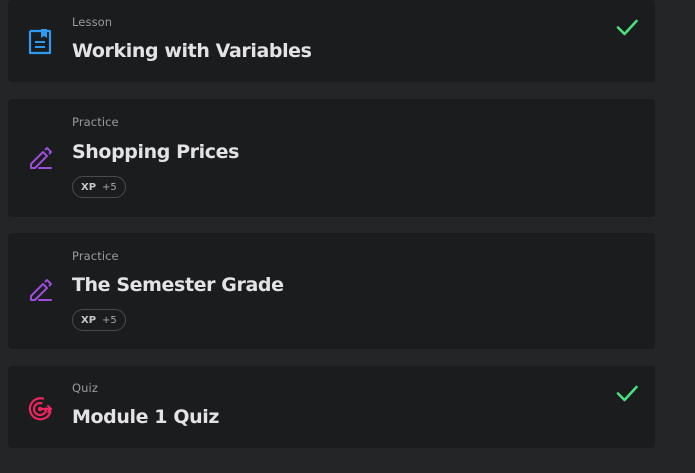  I want to click on target-icon, so click(40, 409).